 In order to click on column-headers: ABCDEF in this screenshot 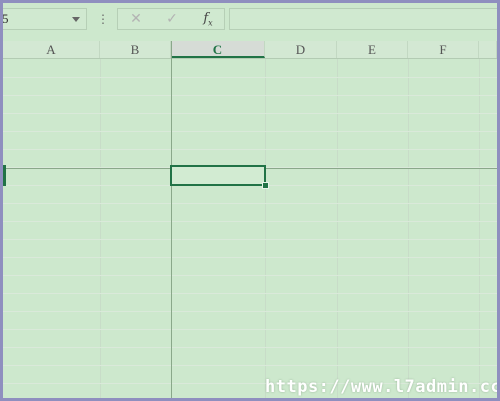, I will do `click(250, 50)`.